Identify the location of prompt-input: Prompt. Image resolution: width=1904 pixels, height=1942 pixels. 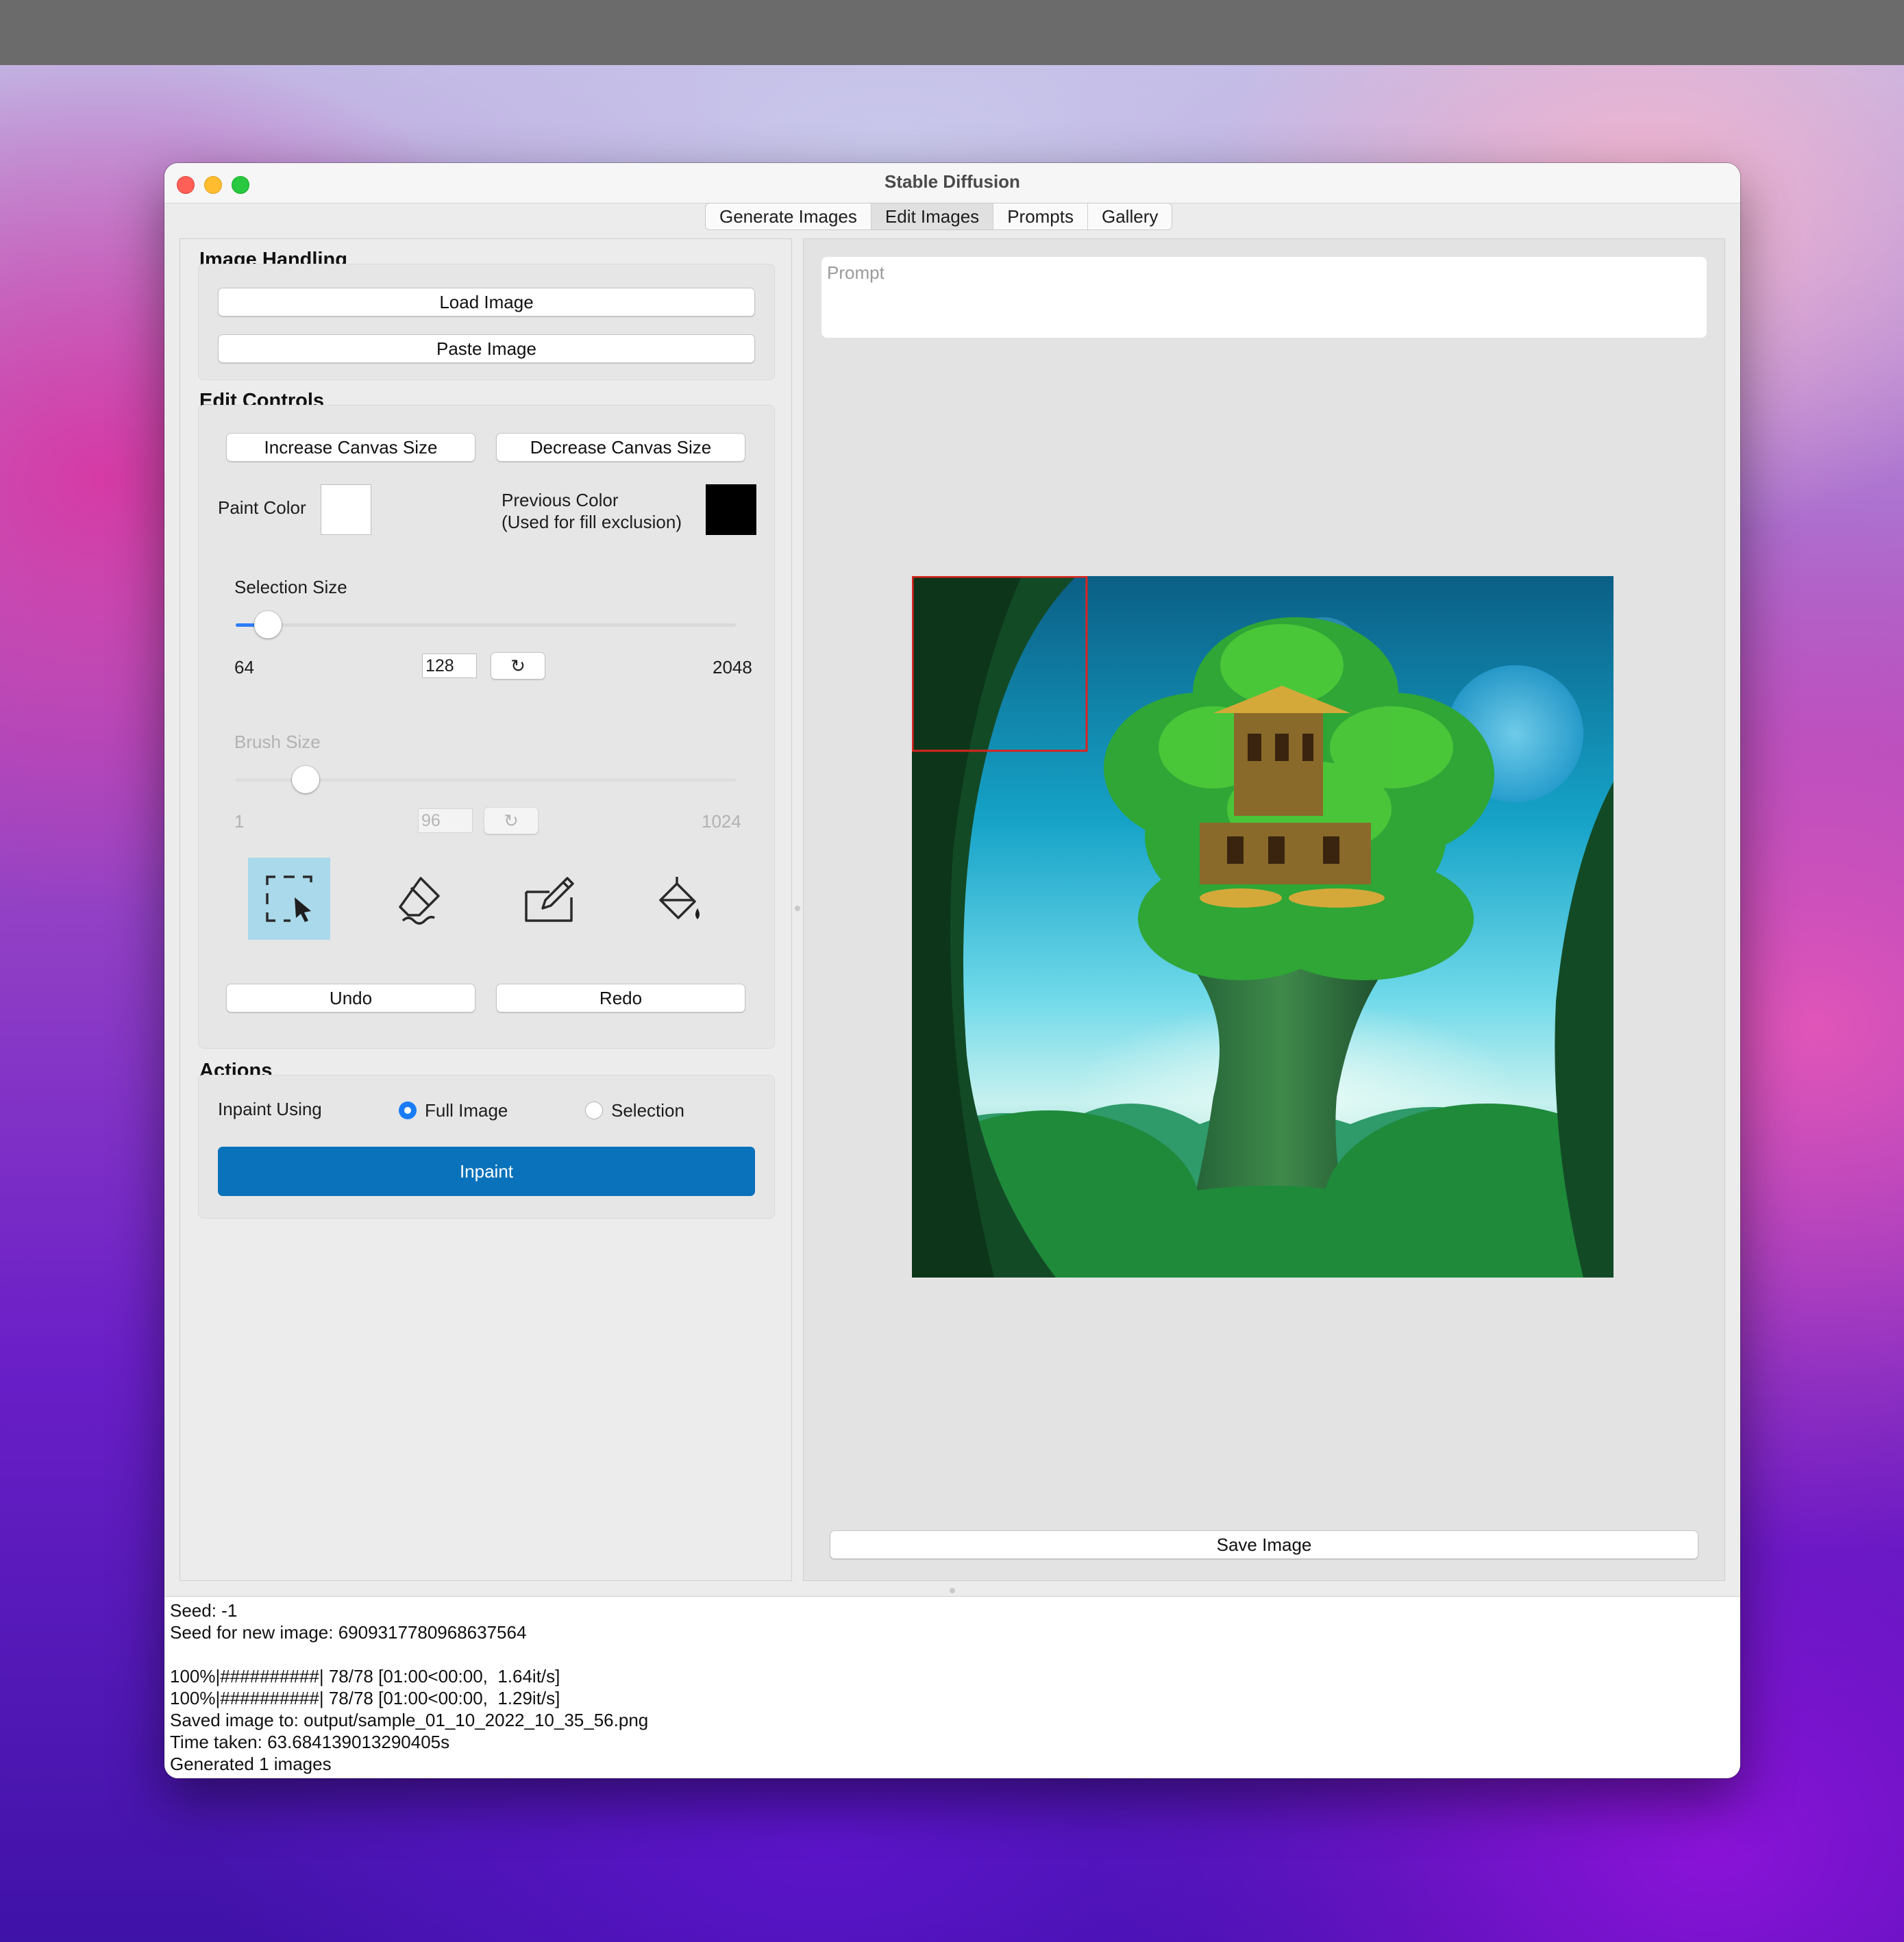
(1264, 297).